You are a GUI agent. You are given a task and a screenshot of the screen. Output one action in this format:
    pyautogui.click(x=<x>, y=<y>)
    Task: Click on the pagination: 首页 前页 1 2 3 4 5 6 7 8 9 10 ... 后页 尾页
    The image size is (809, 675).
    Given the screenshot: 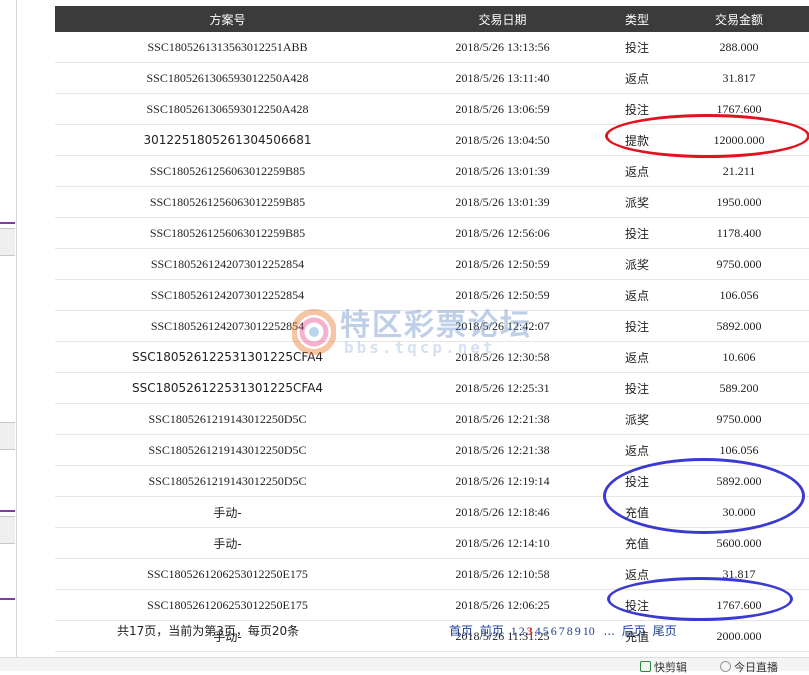 What is the action you would take?
    pyautogui.click(x=564, y=630)
    